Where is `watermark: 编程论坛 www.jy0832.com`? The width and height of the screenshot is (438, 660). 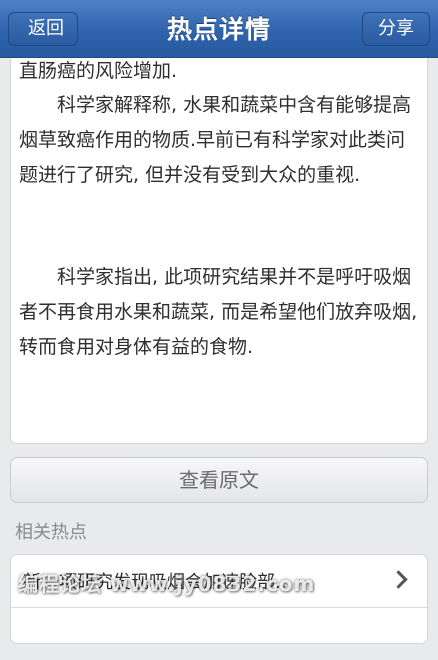 watermark: 编程论坛 www.jy0832.com is located at coordinates (167, 584).